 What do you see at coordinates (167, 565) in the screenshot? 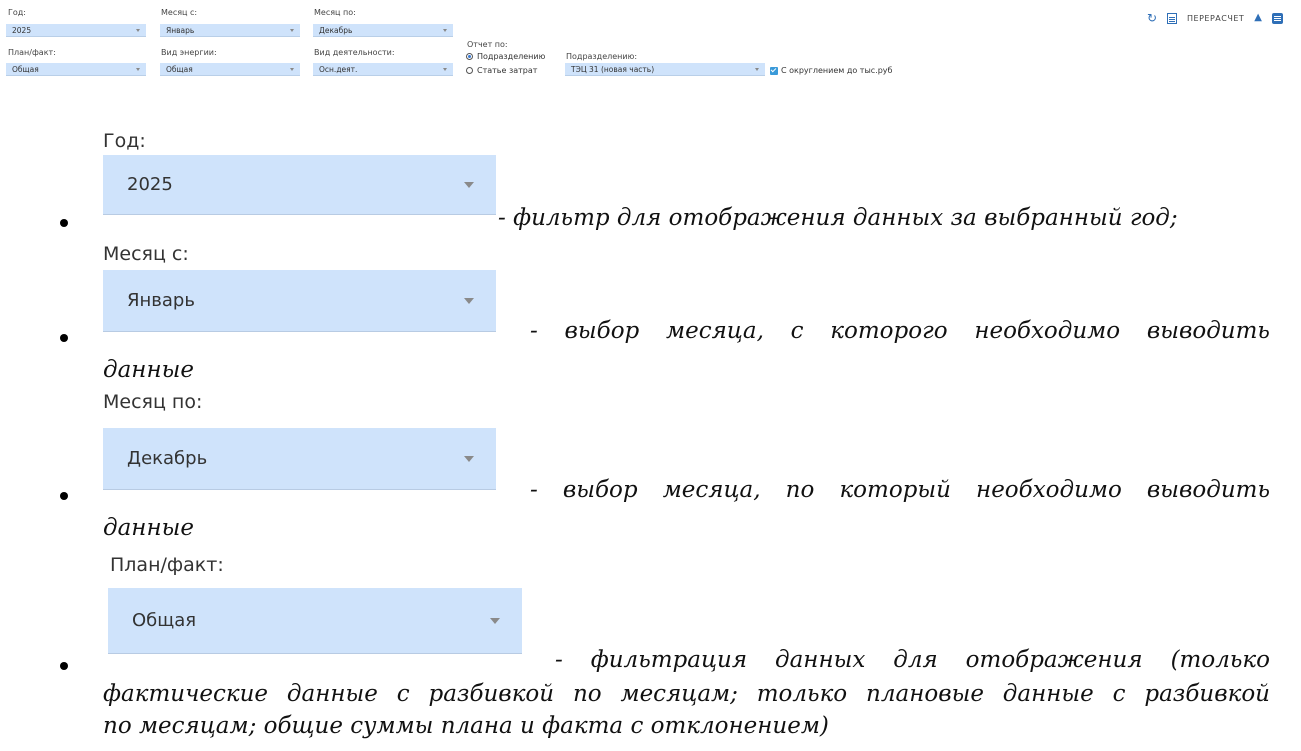
I see `item-plan-fact-label: План/факт:` at bounding box center [167, 565].